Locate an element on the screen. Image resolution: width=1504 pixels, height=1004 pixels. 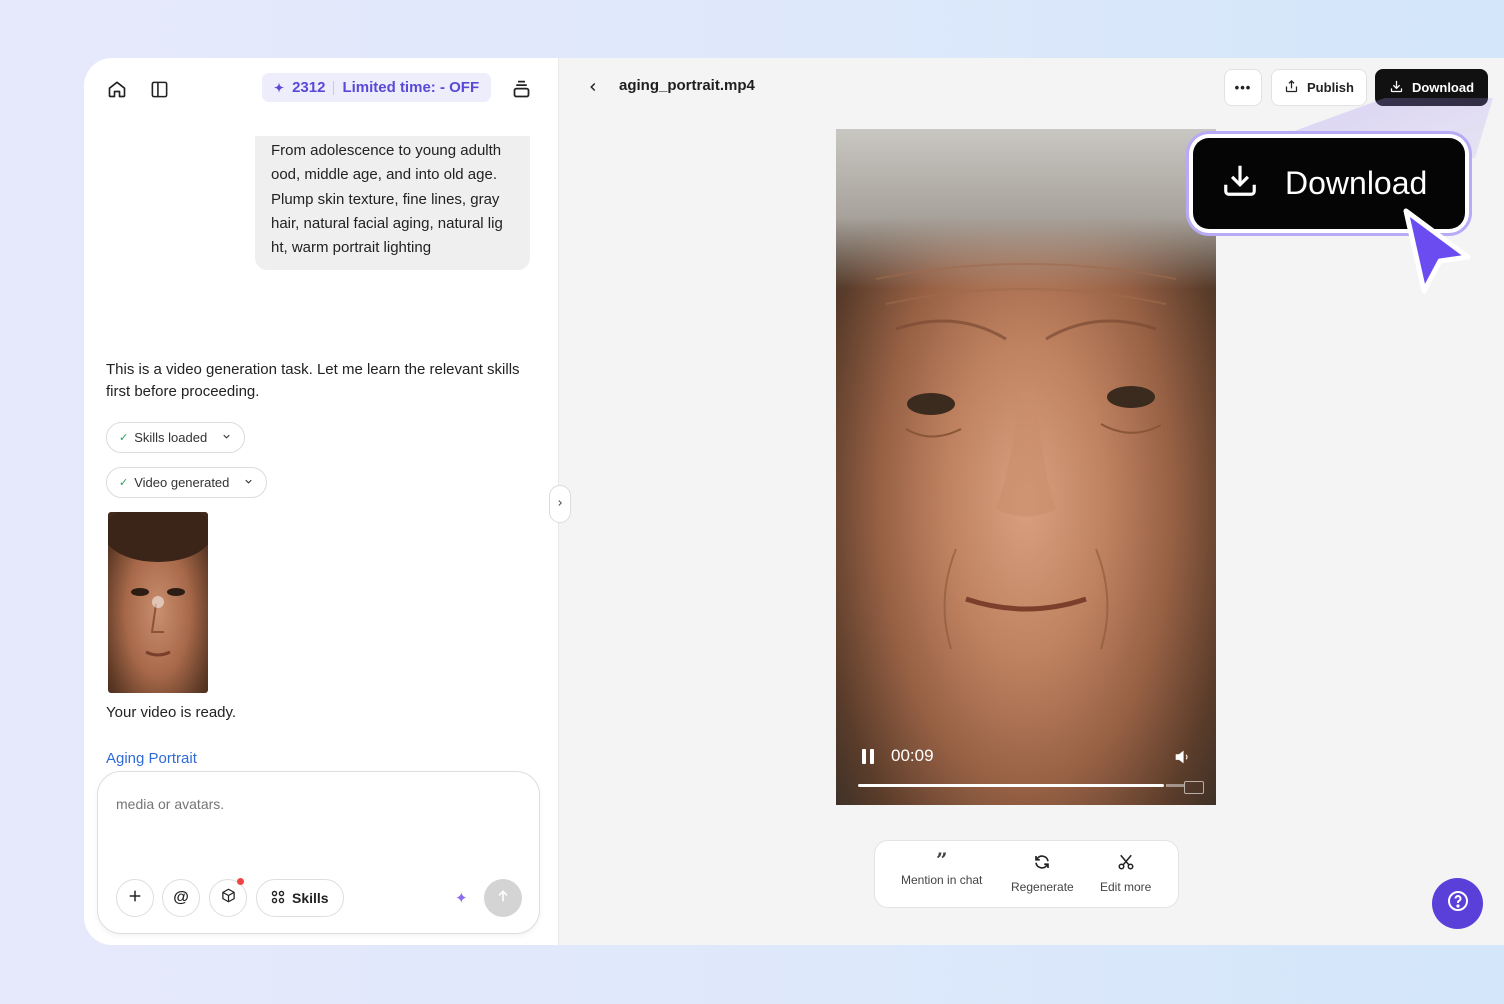
quote-icon: ” is located at coordinates (941, 860).